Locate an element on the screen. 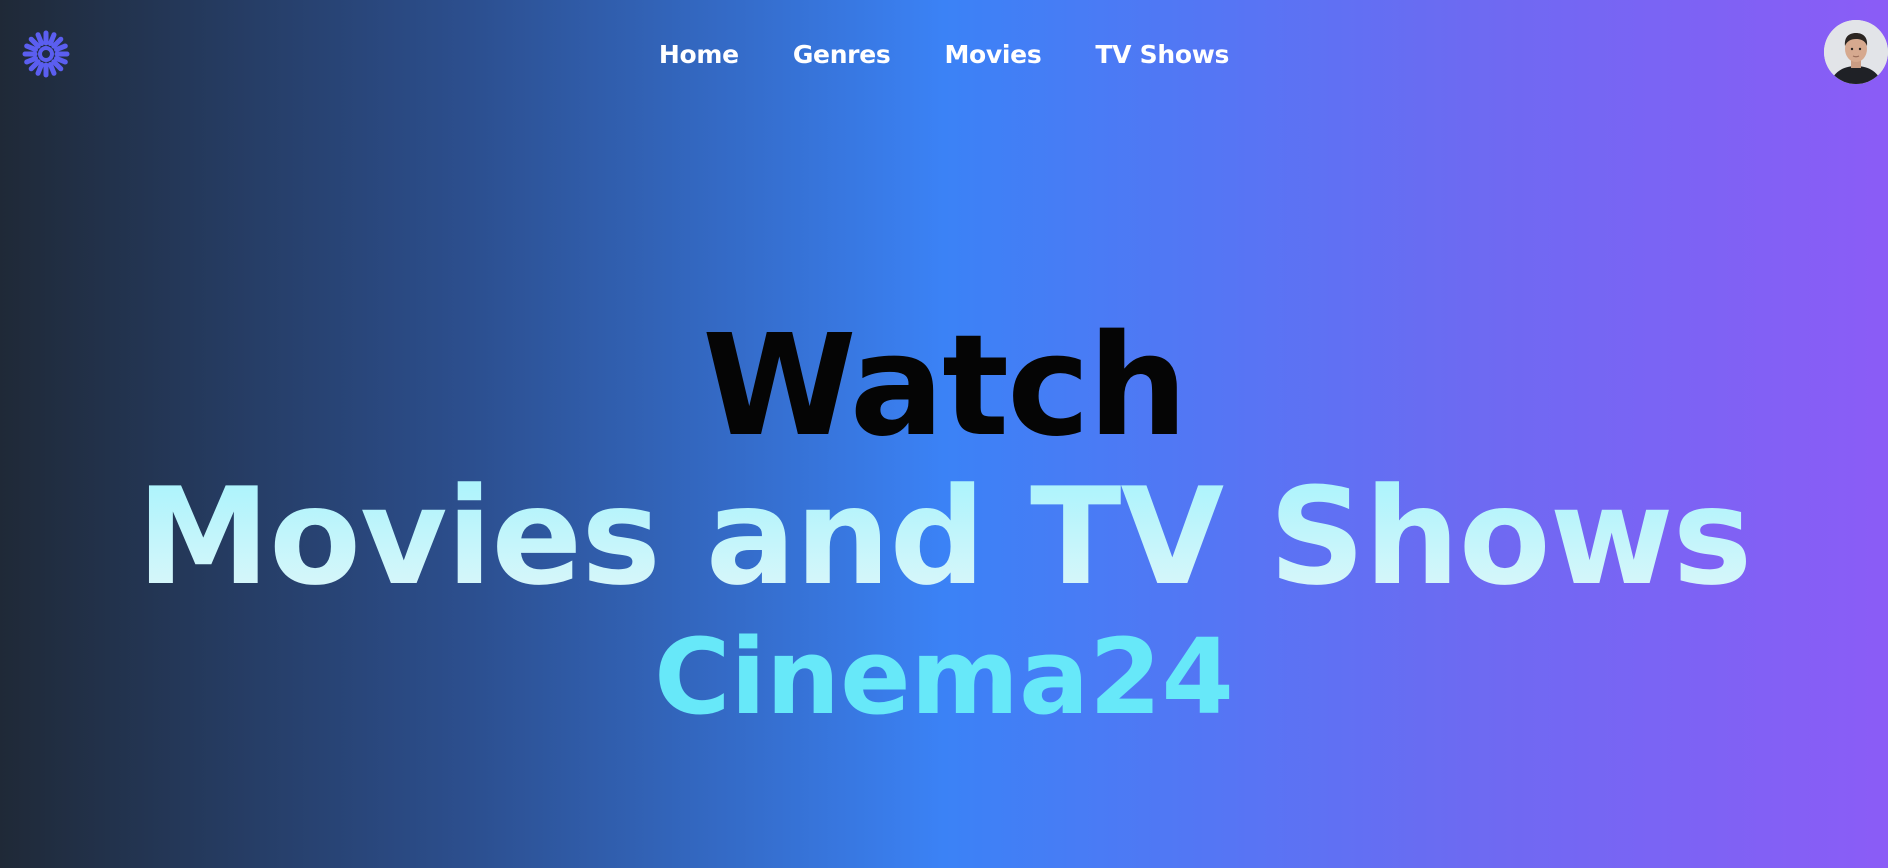  hero-brand-name: Cinema24 is located at coordinates (944, 677).